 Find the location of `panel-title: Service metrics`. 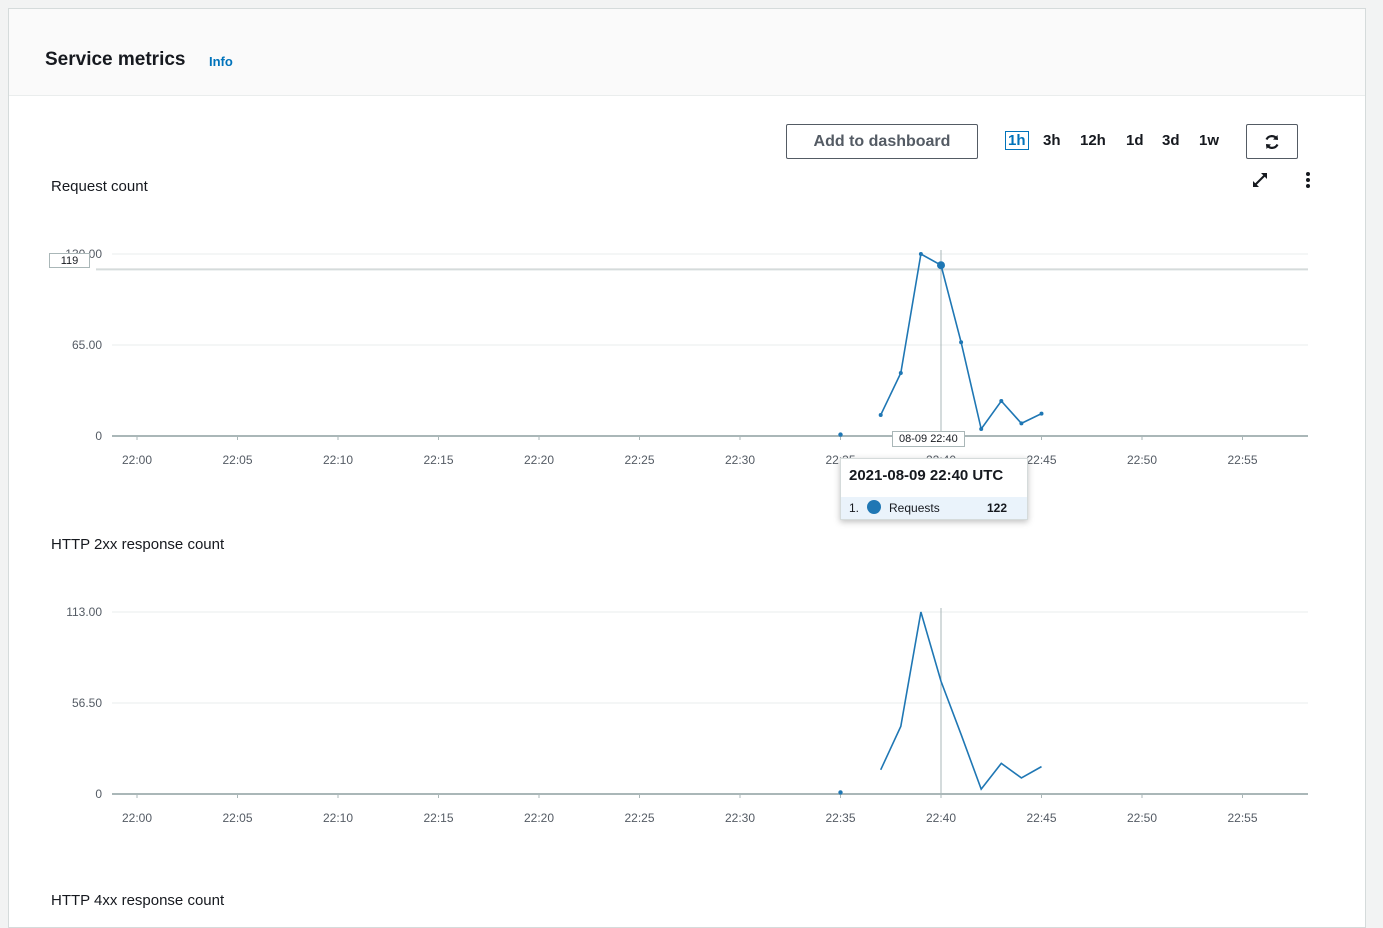

panel-title: Service metrics is located at coordinates (115, 59).